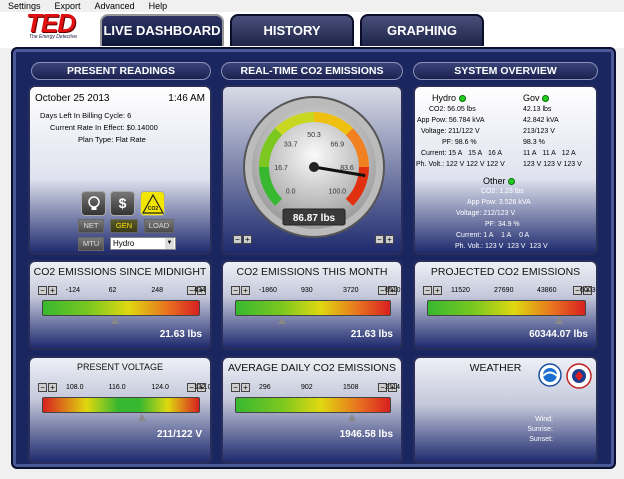  I want to click on mtu-select: Hydro ▼, so click(143, 243).